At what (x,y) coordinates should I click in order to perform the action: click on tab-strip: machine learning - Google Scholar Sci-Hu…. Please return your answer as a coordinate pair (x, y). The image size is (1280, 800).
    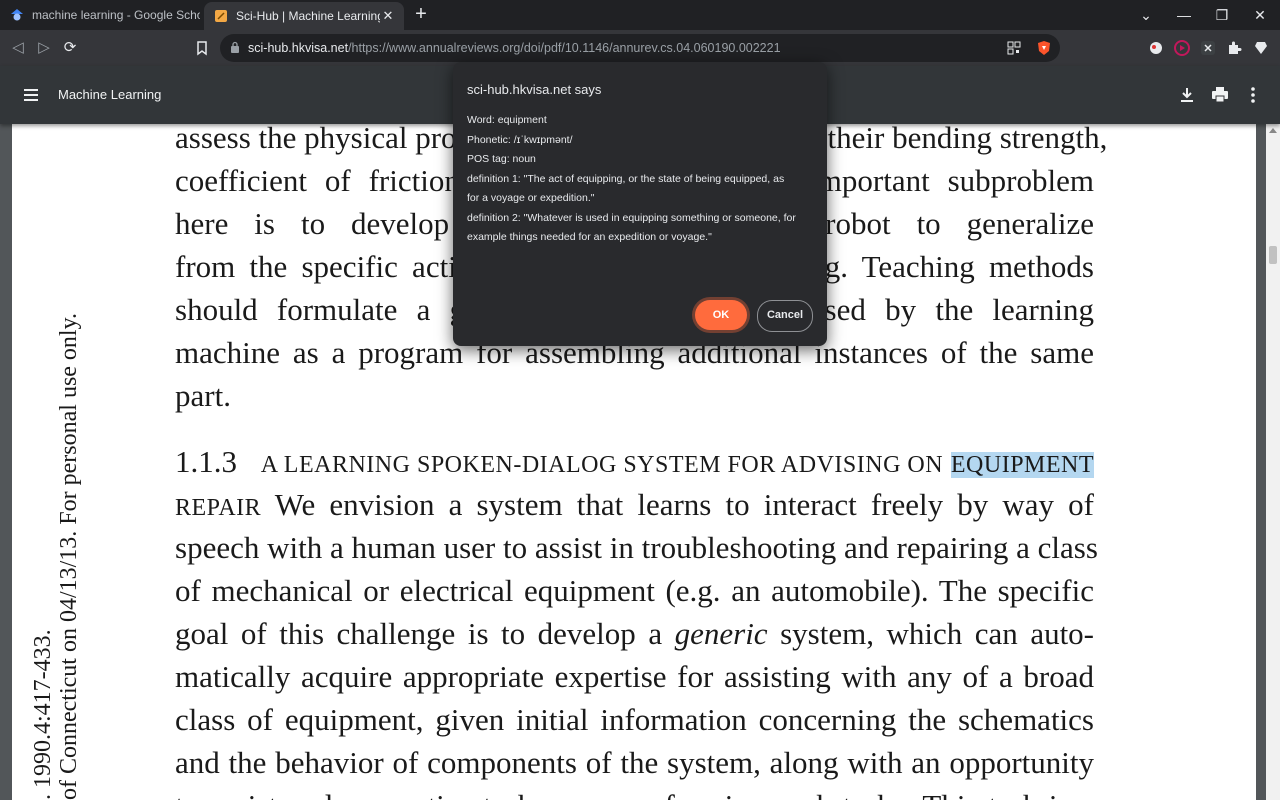
    Looking at the image, I should click on (640, 15).